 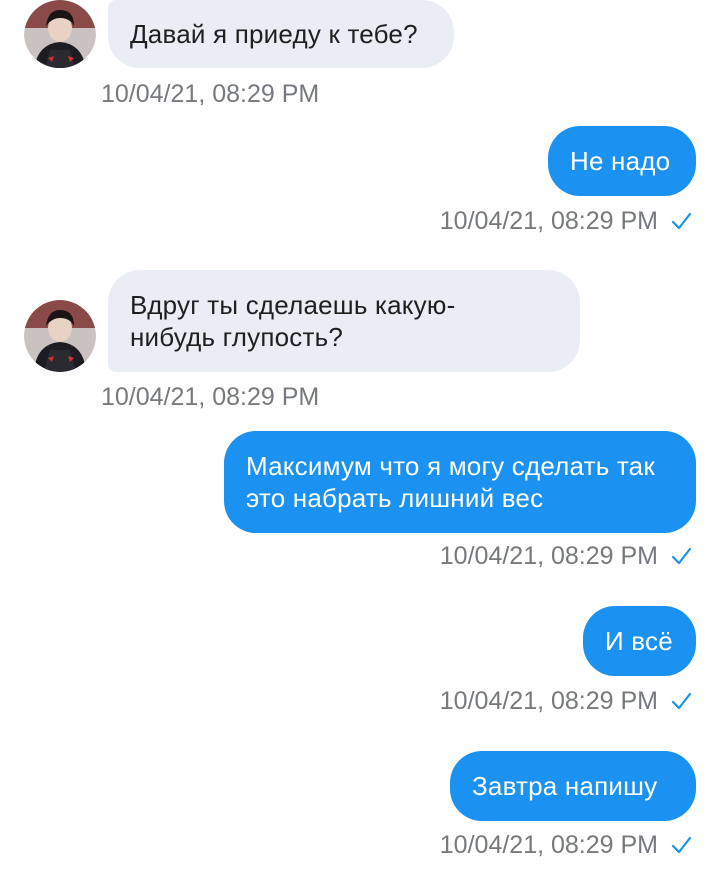 What do you see at coordinates (293, 321) in the screenshot?
I see `message-text: Вдруг ты сделаешь какую-нибудь глупость?` at bounding box center [293, 321].